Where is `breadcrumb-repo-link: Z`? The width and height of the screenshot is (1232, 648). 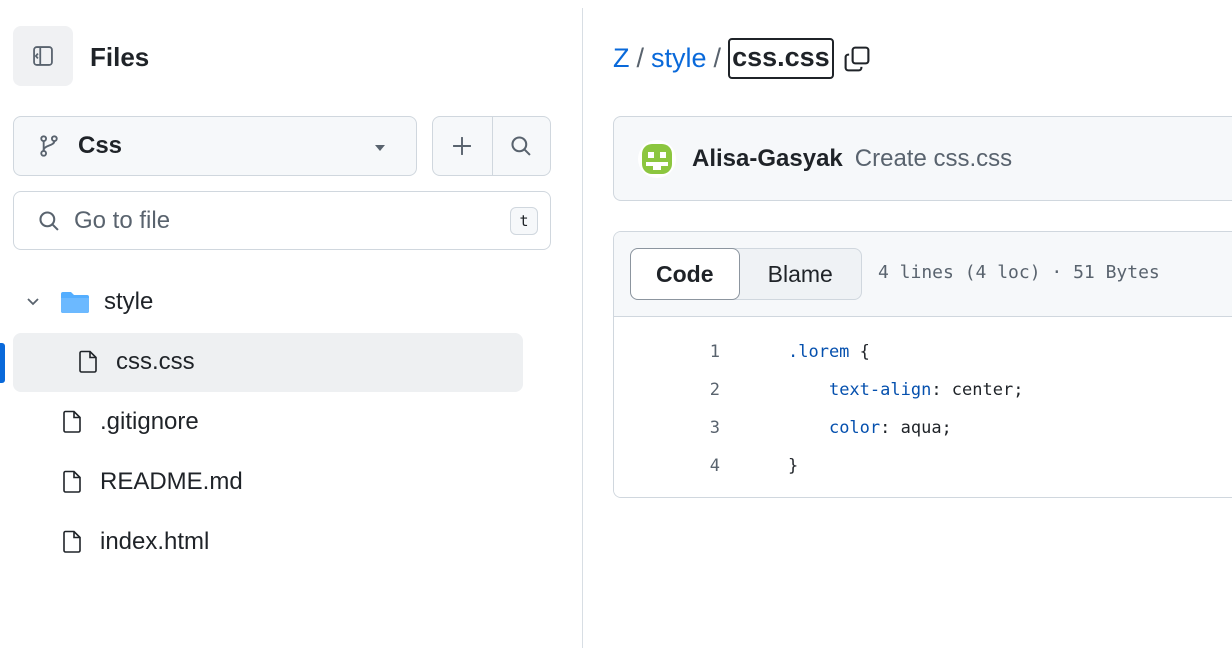 breadcrumb-repo-link: Z is located at coordinates (621, 58).